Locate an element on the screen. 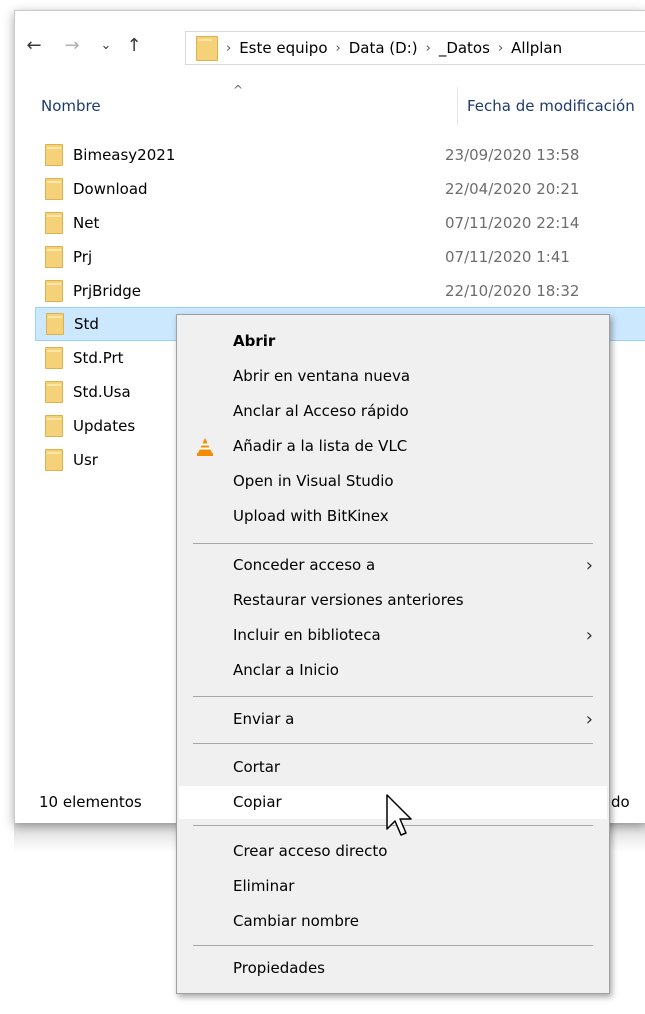  menu-item-open-visual-studio: Open in Visual Studio is located at coordinates (393, 481).